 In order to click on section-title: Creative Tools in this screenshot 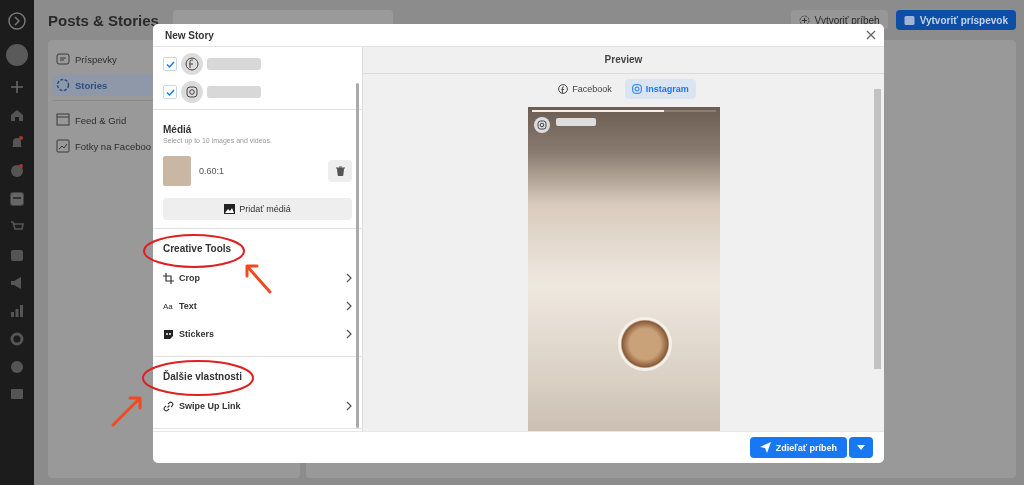, I will do `click(198, 248)`.